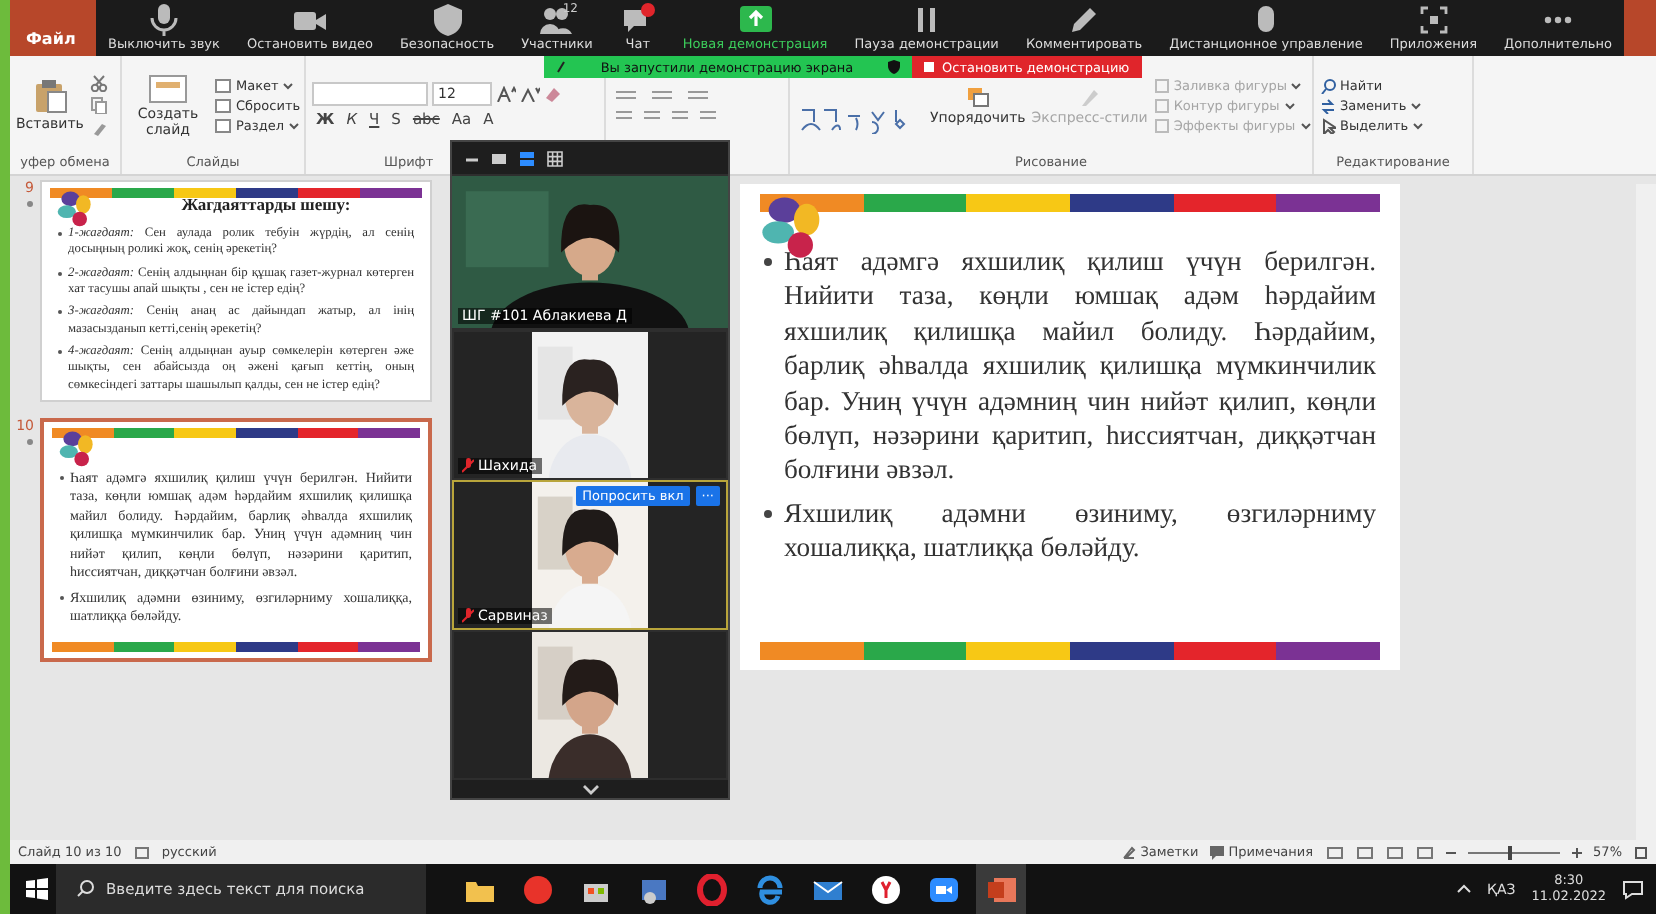  What do you see at coordinates (637, 19) in the screenshot?
I see `chat-icon` at bounding box center [637, 19].